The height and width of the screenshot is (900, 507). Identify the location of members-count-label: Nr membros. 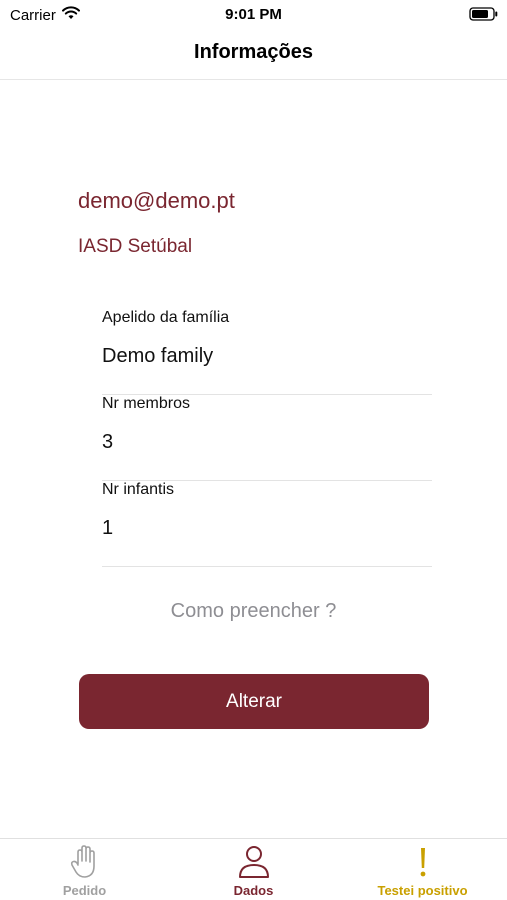
(146, 403).